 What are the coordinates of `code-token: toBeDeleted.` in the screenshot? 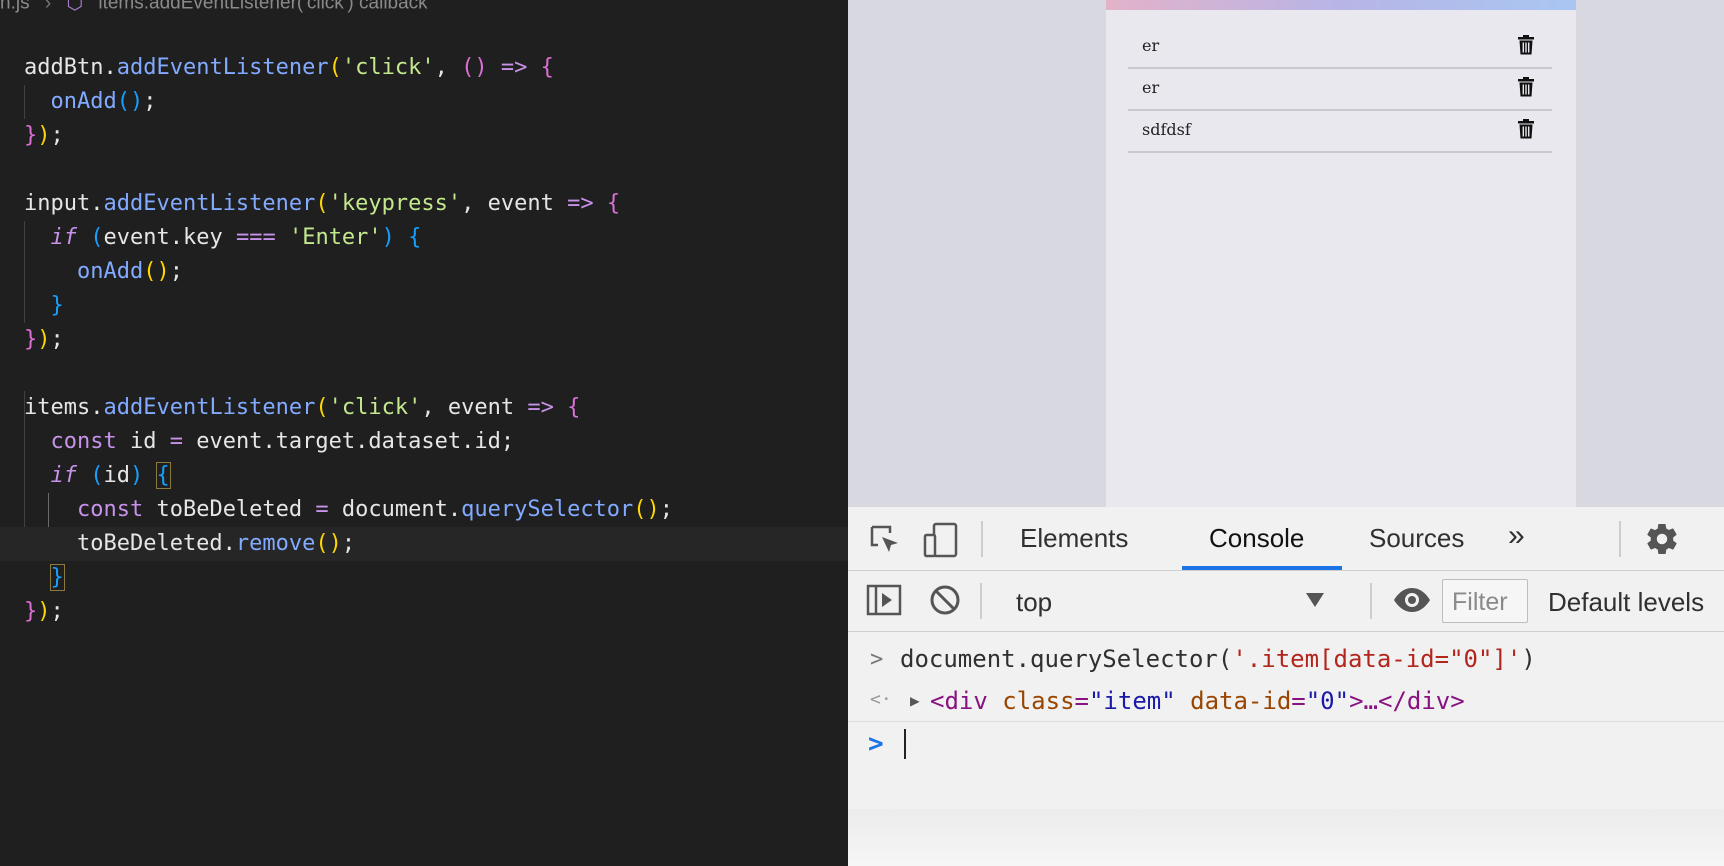 It's located at (130, 543).